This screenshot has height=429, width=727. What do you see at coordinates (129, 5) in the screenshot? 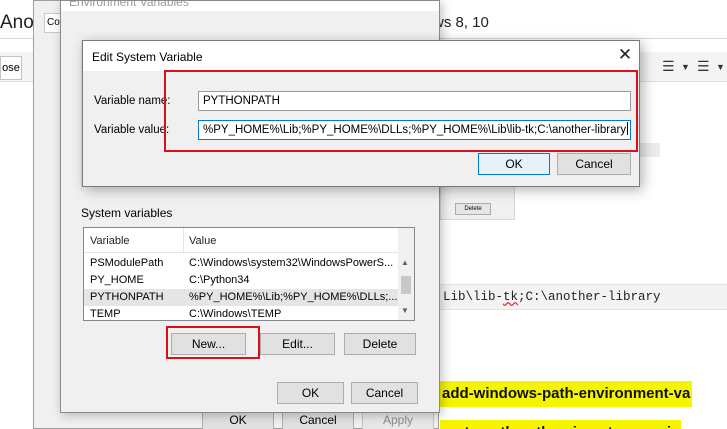
I see `env-title: Environment Variables` at bounding box center [129, 5].